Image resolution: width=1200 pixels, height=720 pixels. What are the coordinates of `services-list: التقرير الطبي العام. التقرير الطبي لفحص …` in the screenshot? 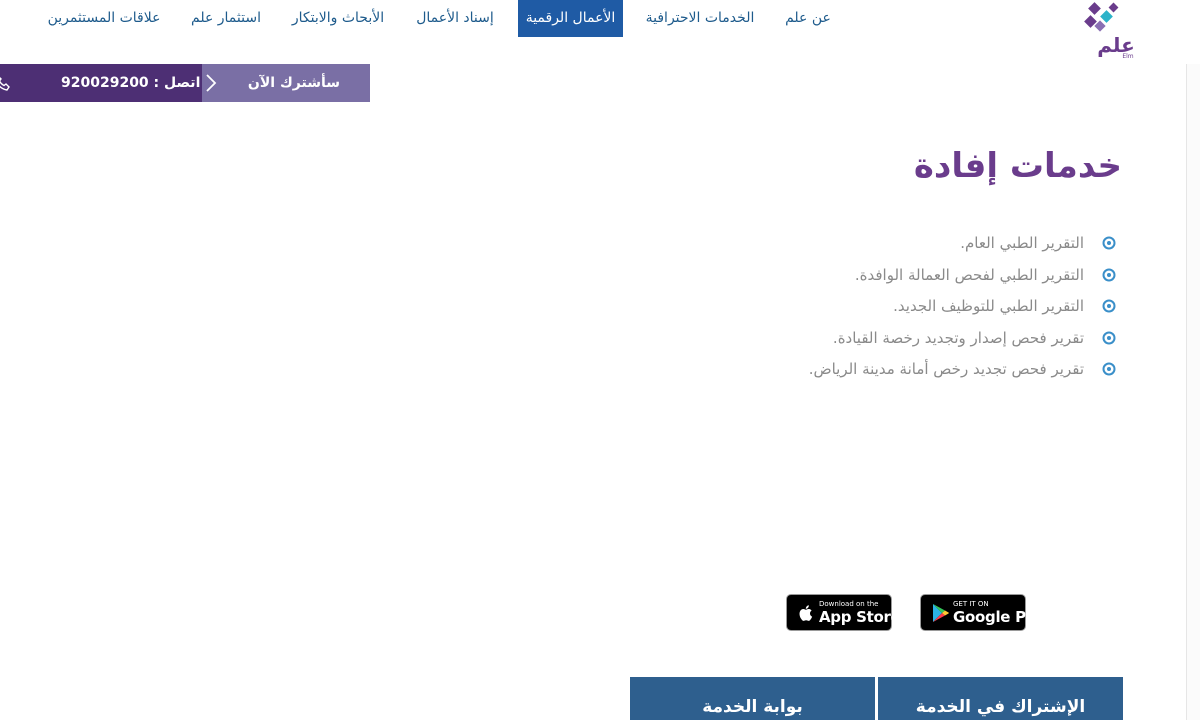 It's located at (856, 307).